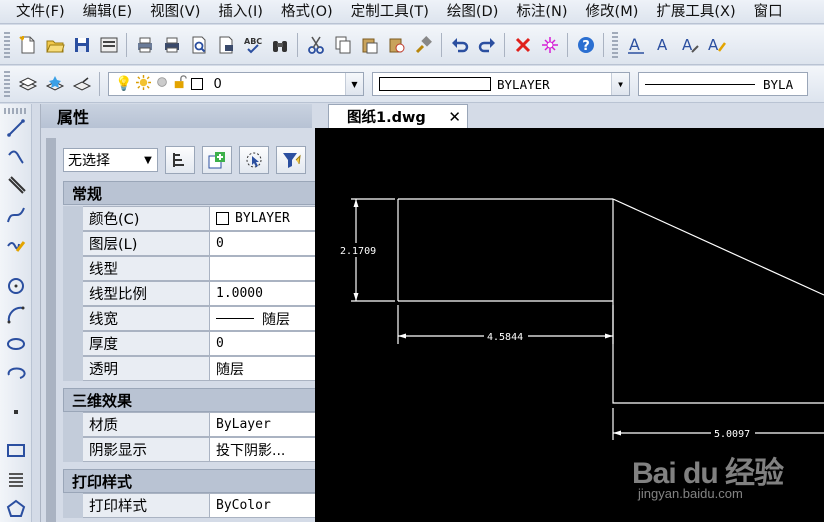 This screenshot has width=824, height=522. I want to click on ellipse-arc-icon, so click(16, 373).